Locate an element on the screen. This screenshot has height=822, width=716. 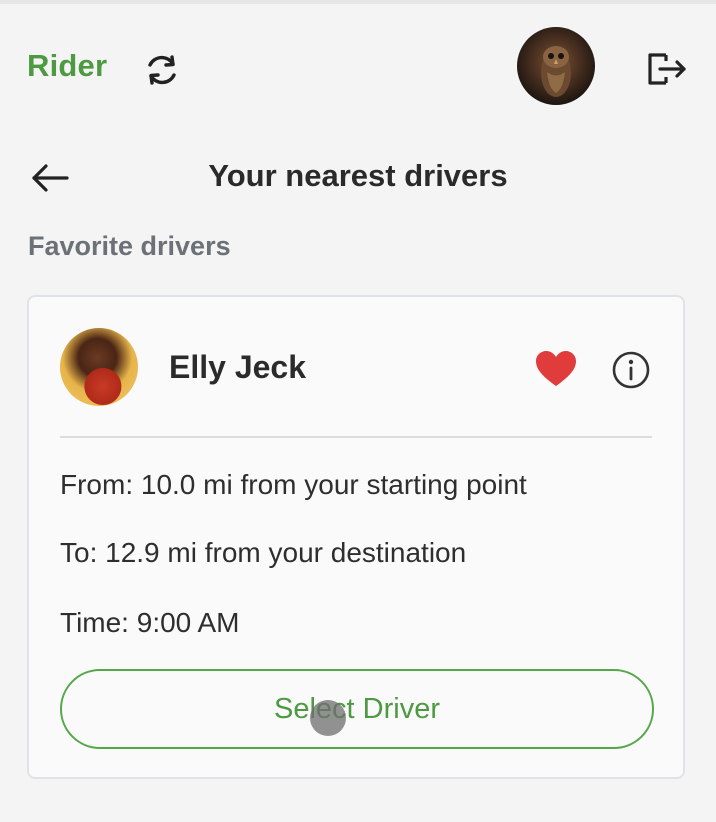
refresh-icon is located at coordinates (162, 70).